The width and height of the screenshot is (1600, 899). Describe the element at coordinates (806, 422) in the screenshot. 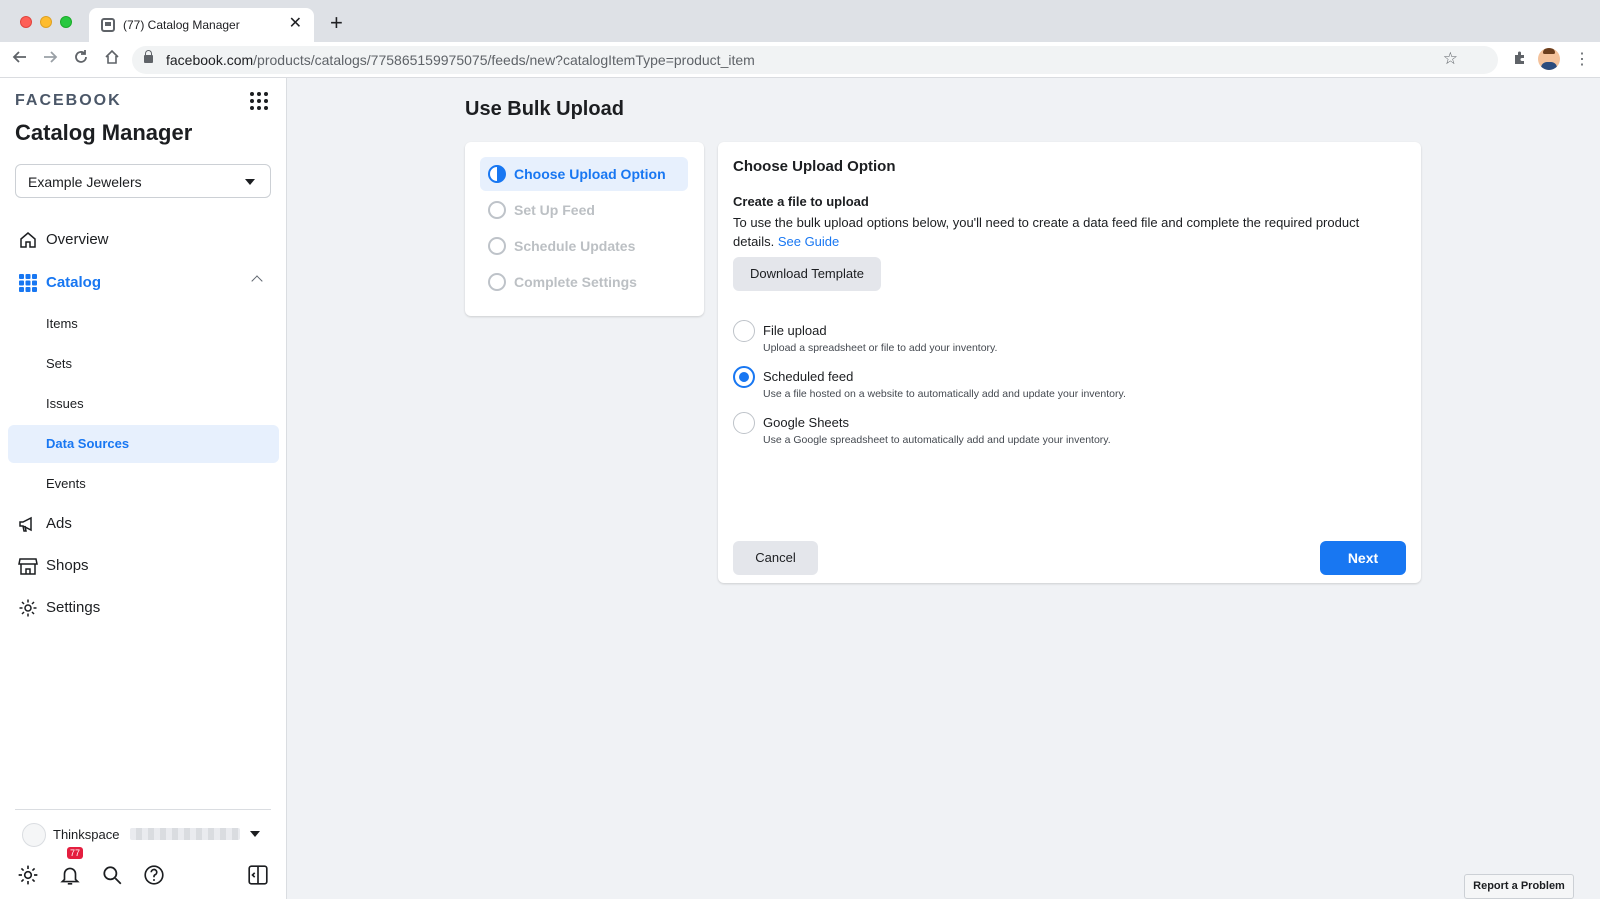

I see `option-label: Google Sheets` at that location.